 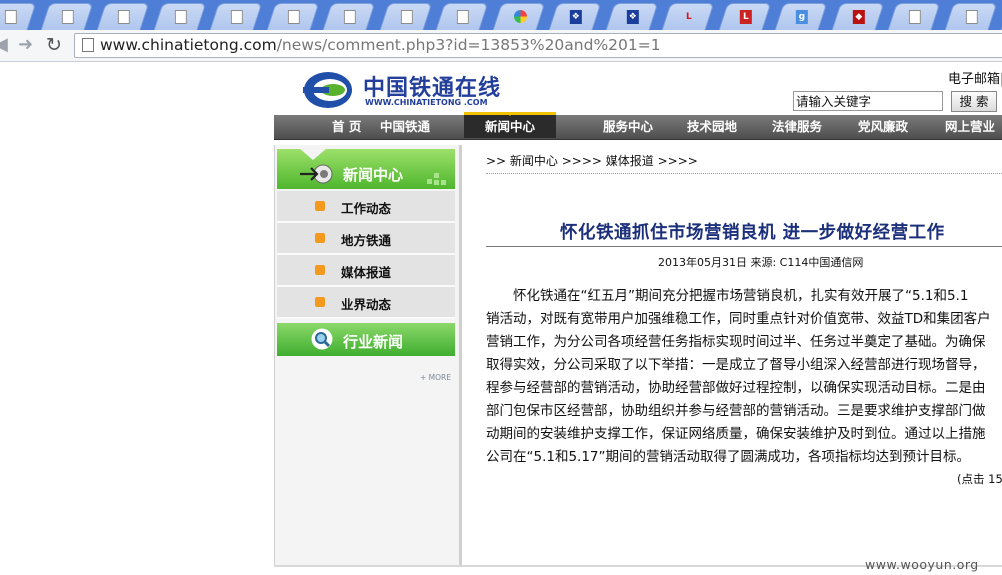 I want to click on logo-english-text: WWW.CHINATIETONG .COM, so click(x=426, y=102).